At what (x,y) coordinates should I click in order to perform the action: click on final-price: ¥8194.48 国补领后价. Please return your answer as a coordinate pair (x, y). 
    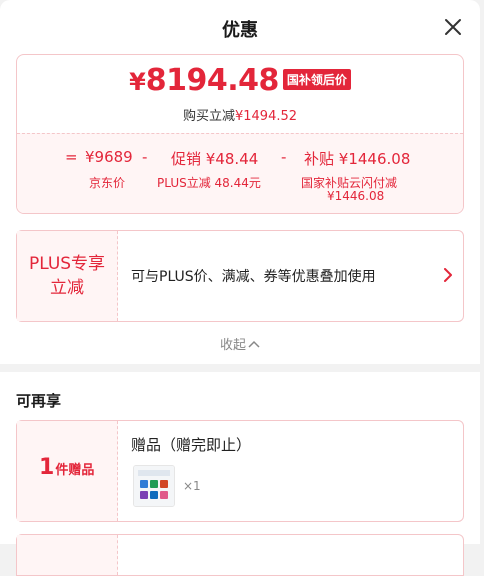
    Looking at the image, I should click on (240, 80).